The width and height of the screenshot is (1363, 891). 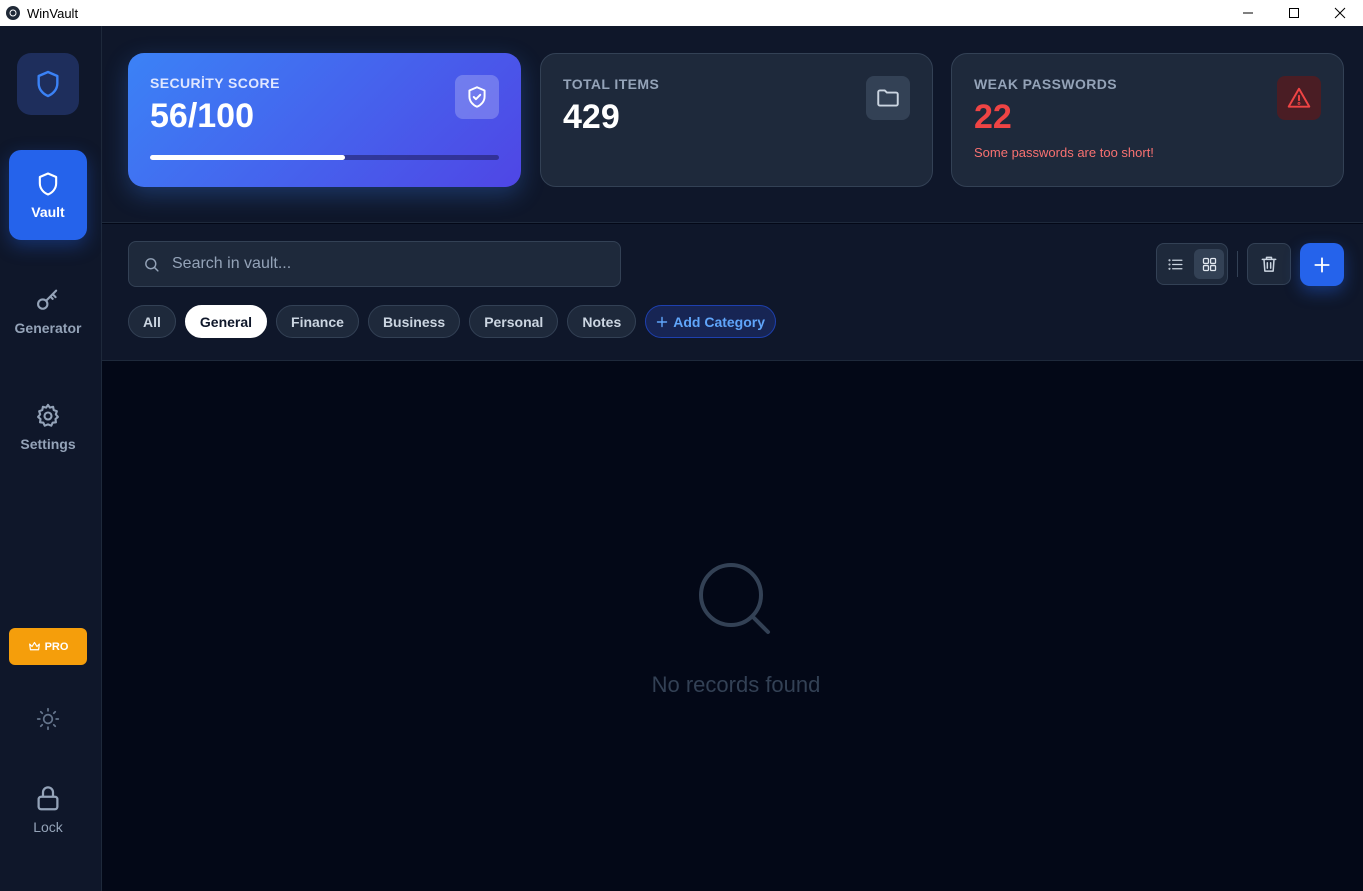 I want to click on search-box, so click(x=374, y=264).